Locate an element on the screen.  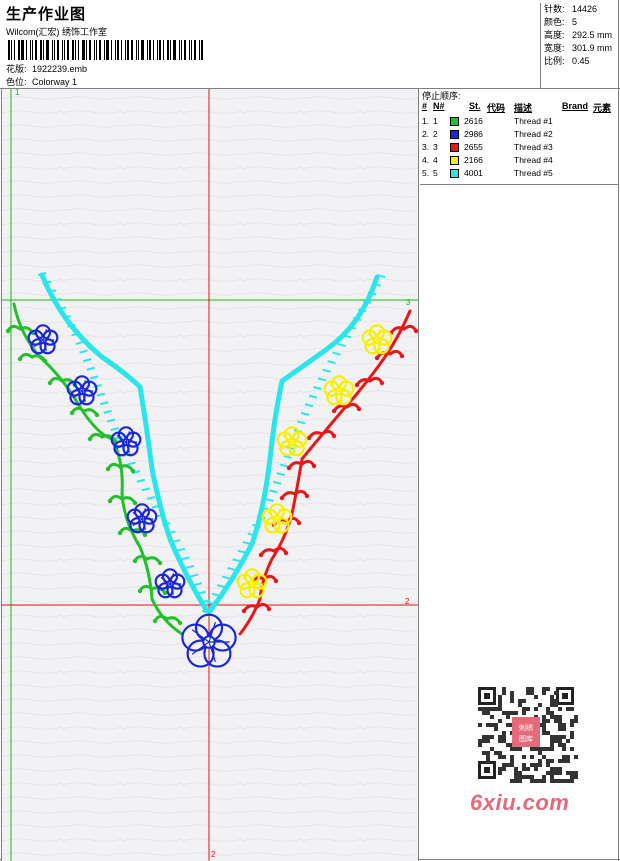
col-brand: Brand is located at coordinates (575, 106).